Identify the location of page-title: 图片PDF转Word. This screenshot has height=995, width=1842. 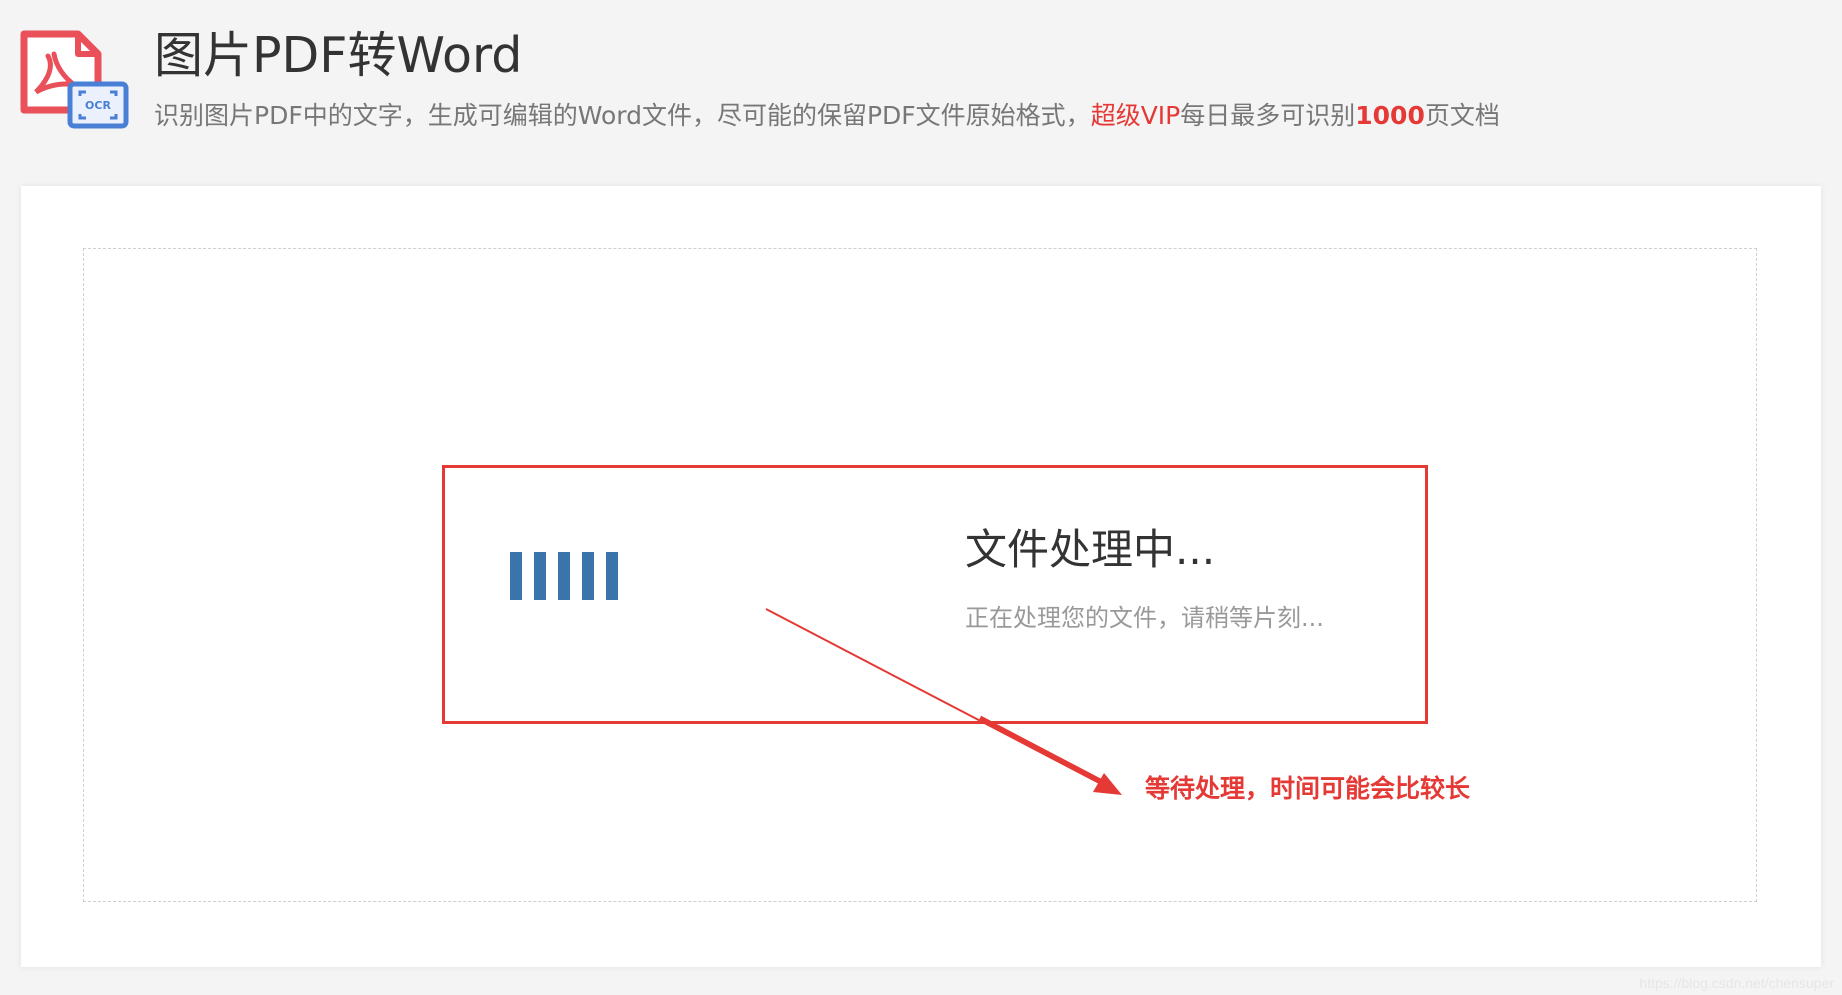
(338, 55).